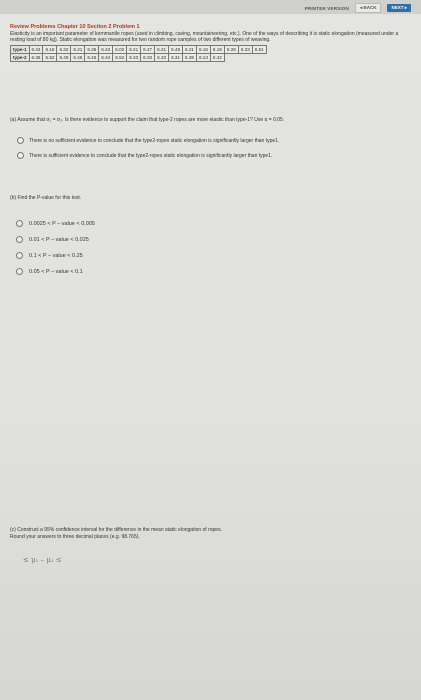 The width and height of the screenshot is (421, 700). What do you see at coordinates (259, 49) in the screenshot?
I see `table-cell: 6.51` at bounding box center [259, 49].